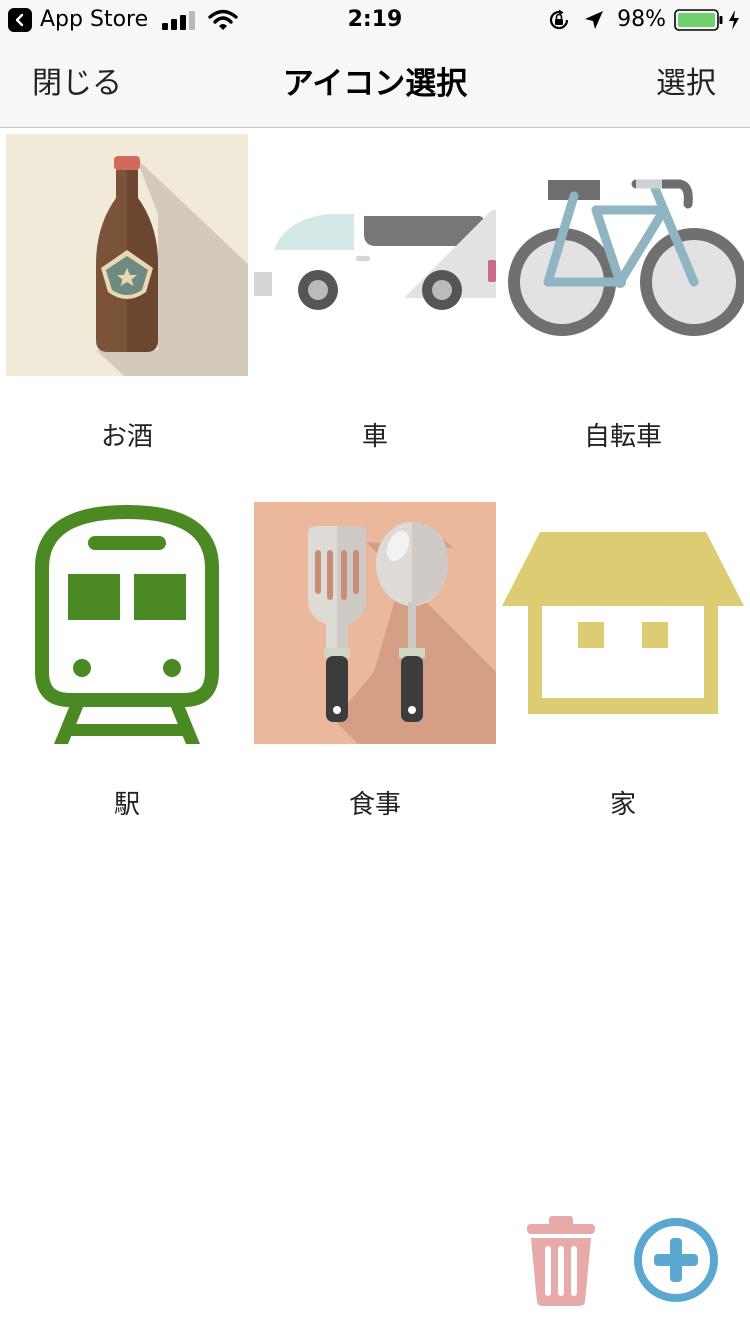  I want to click on delete-button, so click(561, 1260).